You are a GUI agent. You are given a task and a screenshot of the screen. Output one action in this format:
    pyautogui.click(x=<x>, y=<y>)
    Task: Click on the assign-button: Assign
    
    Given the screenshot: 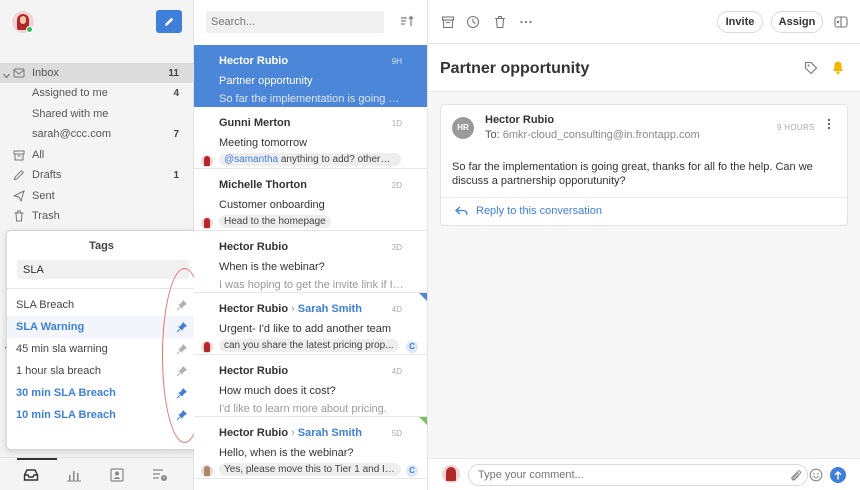 What is the action you would take?
    pyautogui.click(x=797, y=22)
    